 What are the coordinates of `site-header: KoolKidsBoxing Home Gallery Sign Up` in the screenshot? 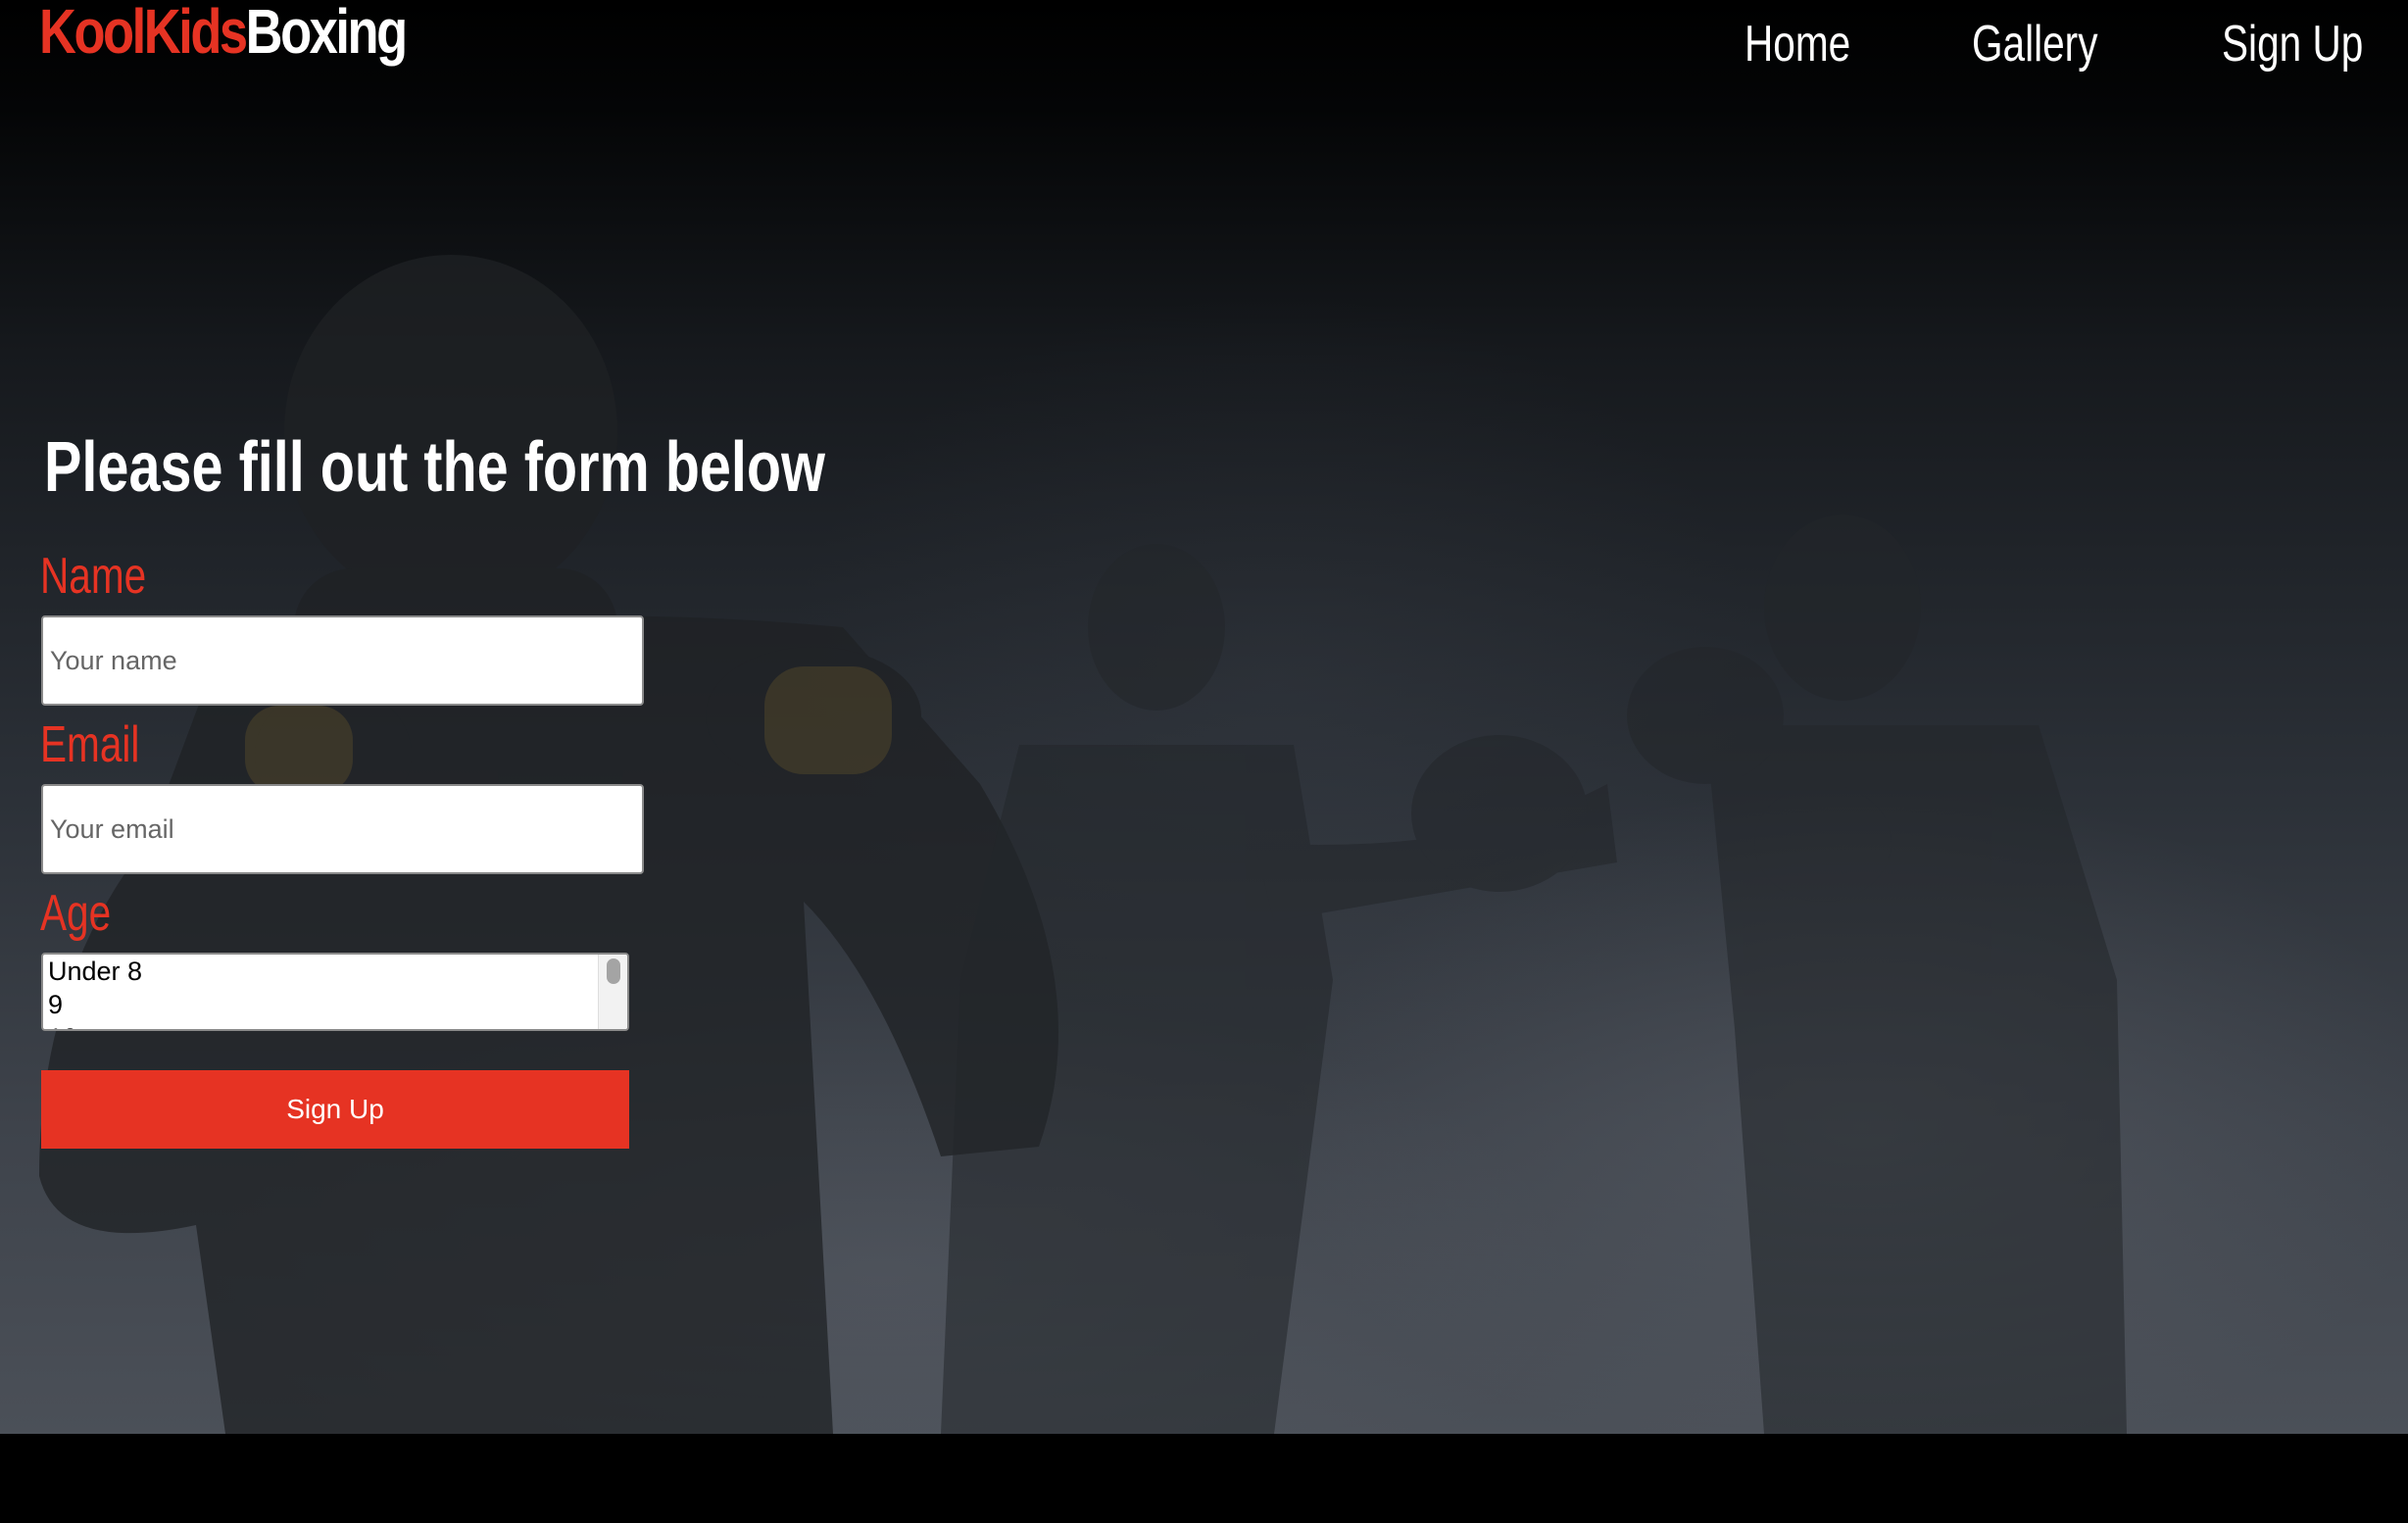 It's located at (1204, 49).